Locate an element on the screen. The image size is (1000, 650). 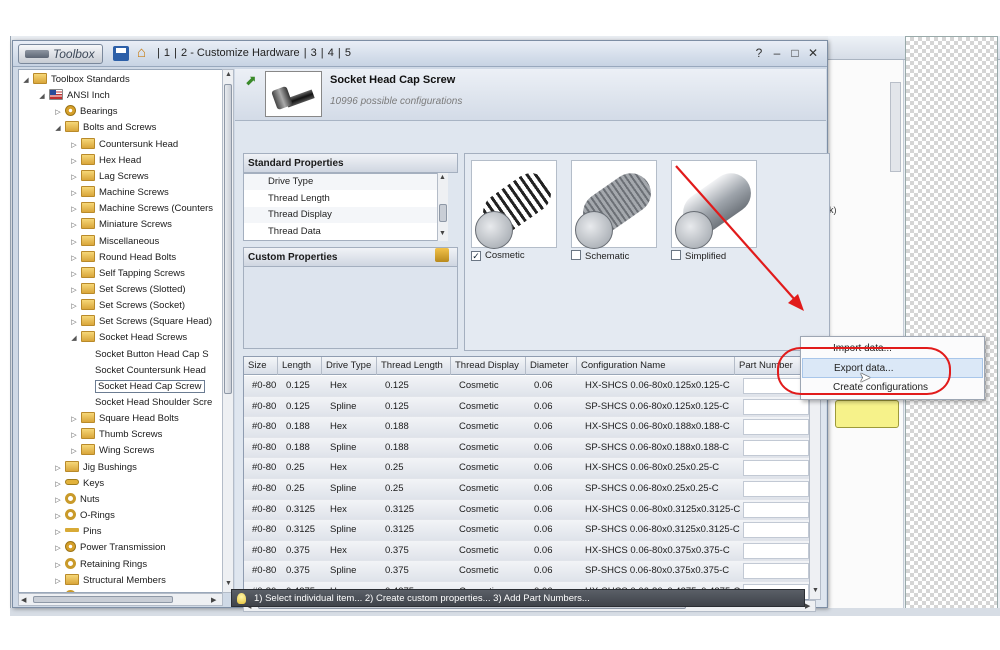
tree-item: ▷ Set Screws (Slotted) is located at coordinates (127, 290).